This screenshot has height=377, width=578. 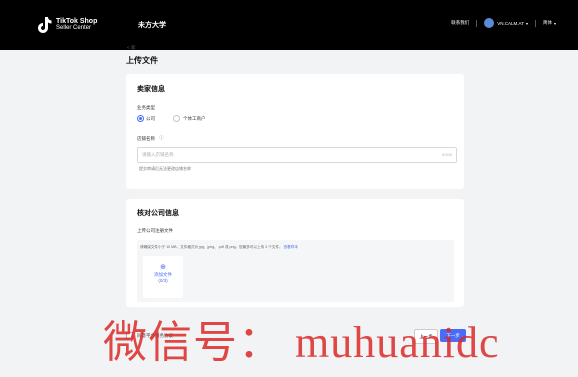 What do you see at coordinates (446, 154) in the screenshot?
I see `char-counter: 0/100` at bounding box center [446, 154].